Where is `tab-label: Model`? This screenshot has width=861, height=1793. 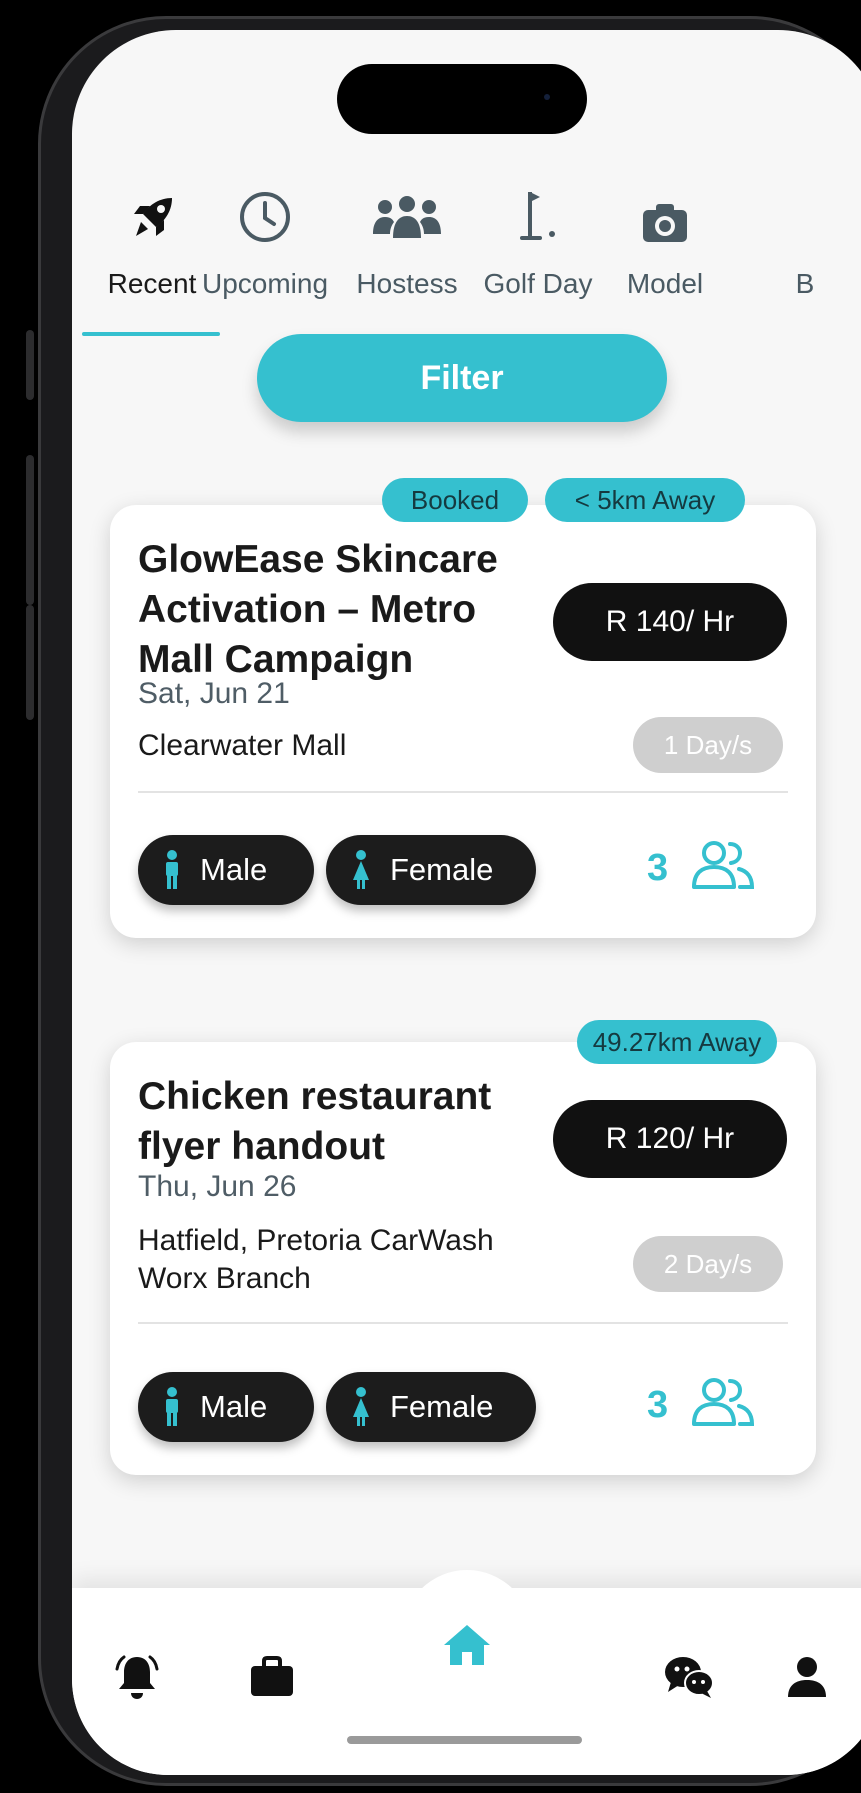
tab-label: Model is located at coordinates (665, 283).